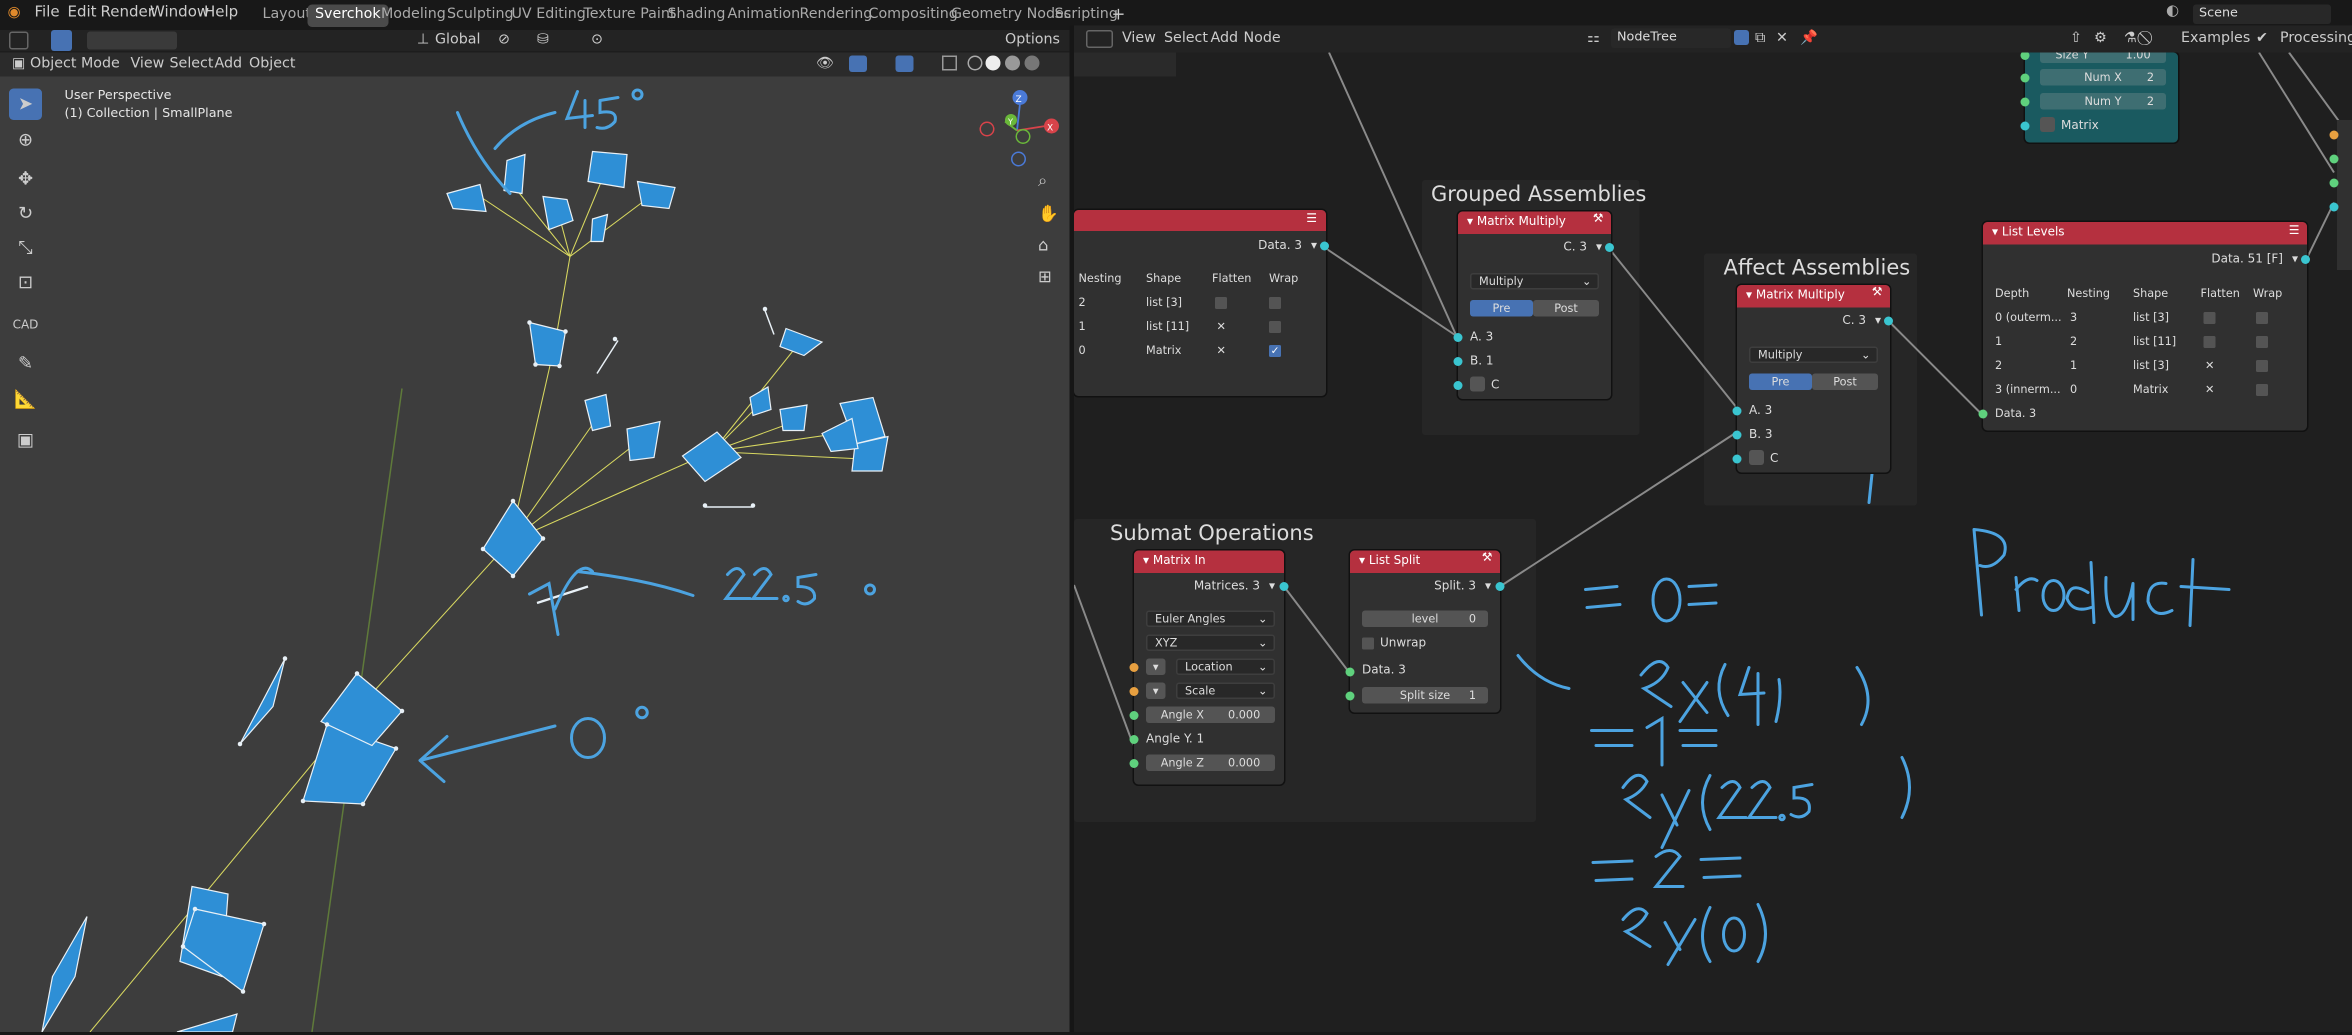 The width and height of the screenshot is (2352, 1035). Describe the element at coordinates (132, 40) in the screenshot. I see `selection-mode-buttons` at that location.